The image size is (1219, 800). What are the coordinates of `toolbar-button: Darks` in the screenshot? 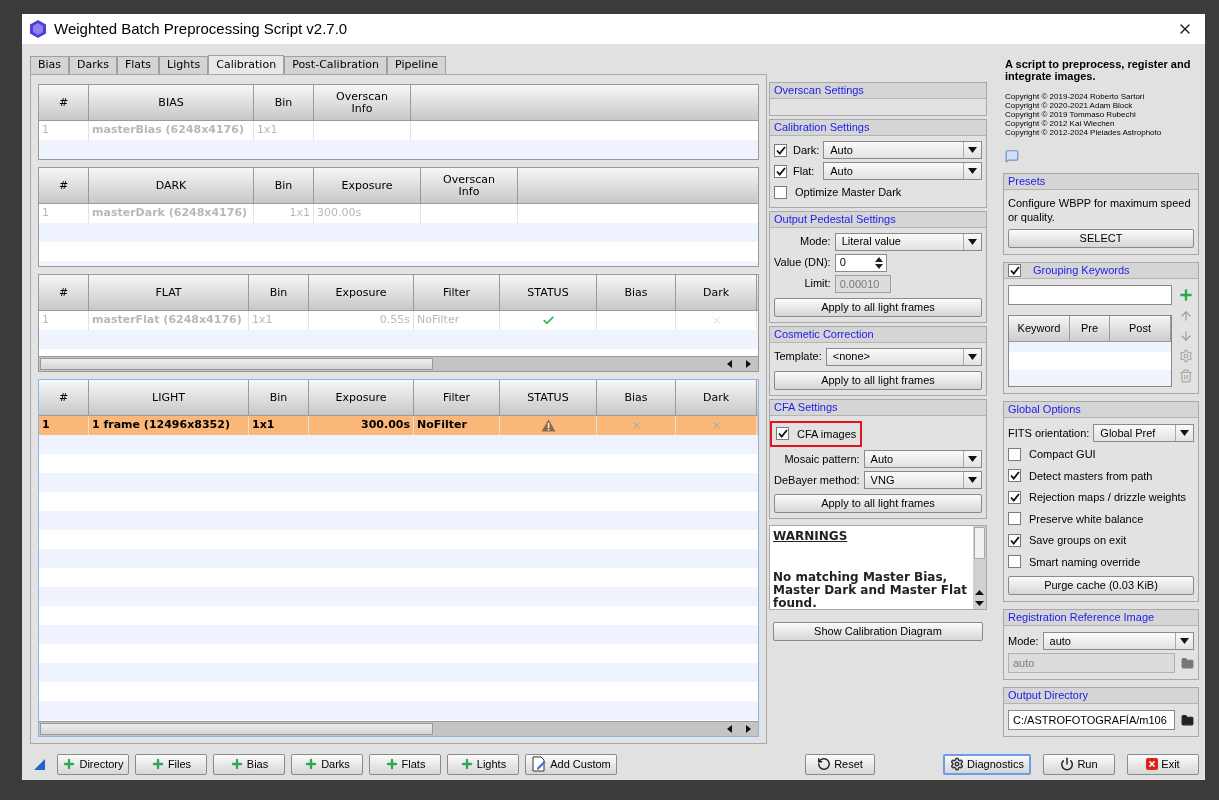 It's located at (327, 764).